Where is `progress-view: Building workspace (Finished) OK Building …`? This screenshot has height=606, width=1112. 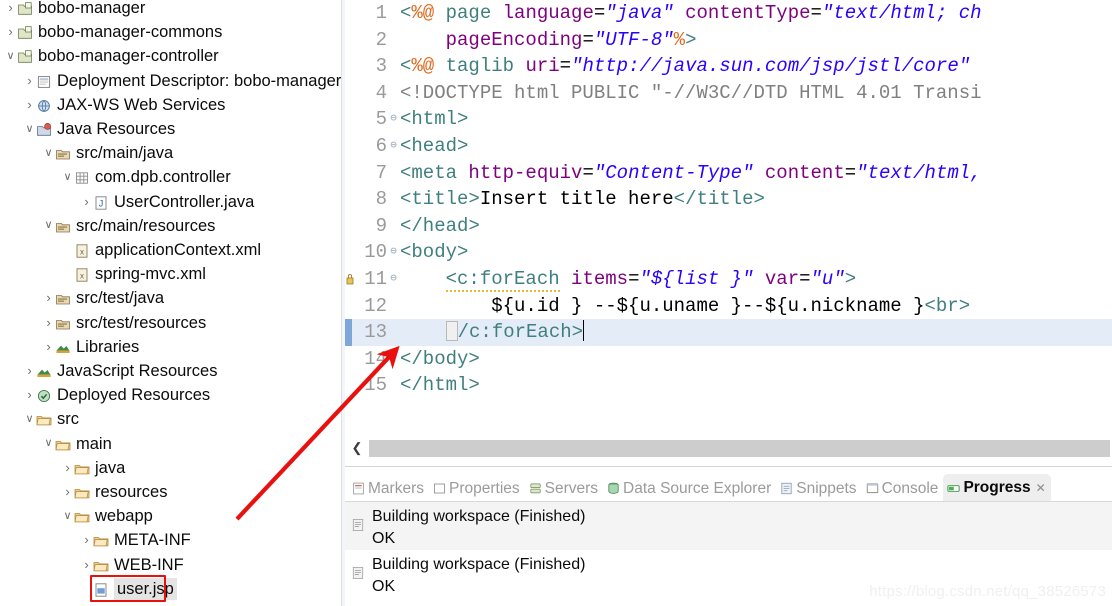 progress-view: Building workspace (Finished) OK Building … is located at coordinates (728, 554).